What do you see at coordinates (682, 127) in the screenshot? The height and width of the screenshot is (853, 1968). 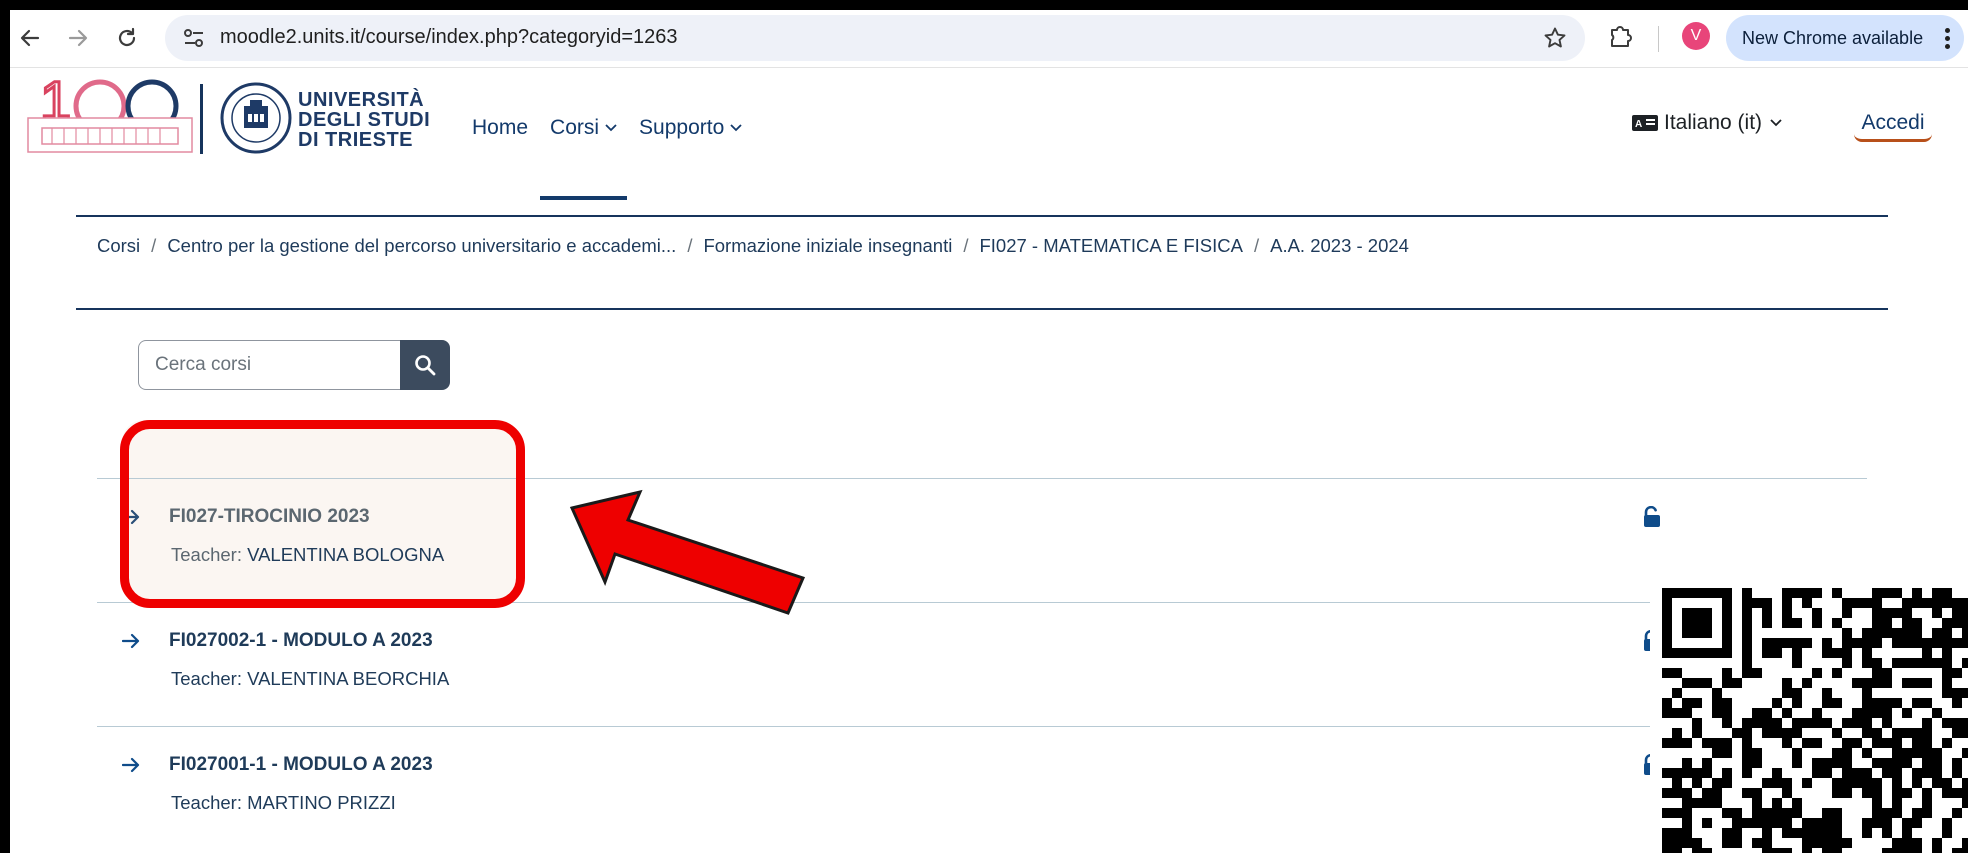 I see `nav-supporto-label: Supporto` at bounding box center [682, 127].